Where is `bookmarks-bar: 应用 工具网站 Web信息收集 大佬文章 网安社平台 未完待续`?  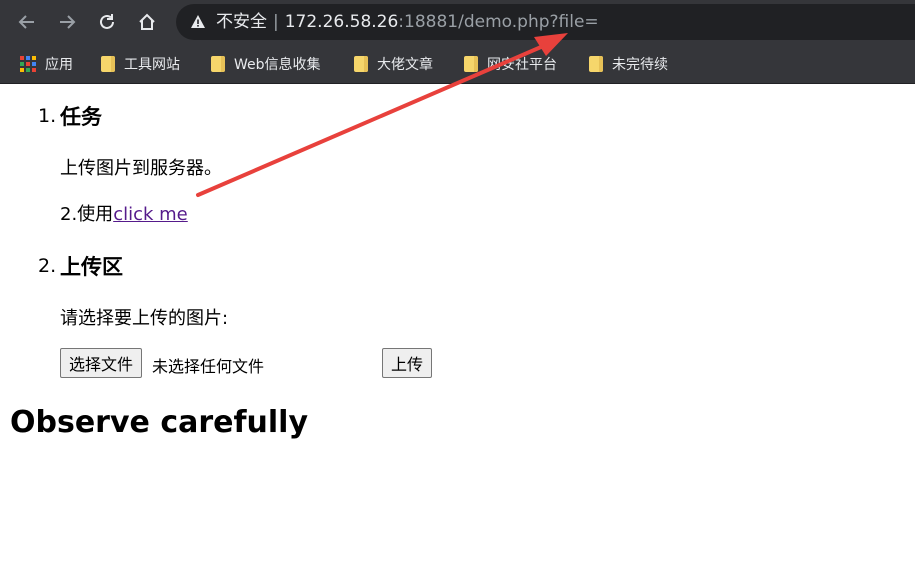 bookmarks-bar: 应用 工具网站 Web信息收集 大佬文章 网安社平台 未完待续 is located at coordinates (457, 64).